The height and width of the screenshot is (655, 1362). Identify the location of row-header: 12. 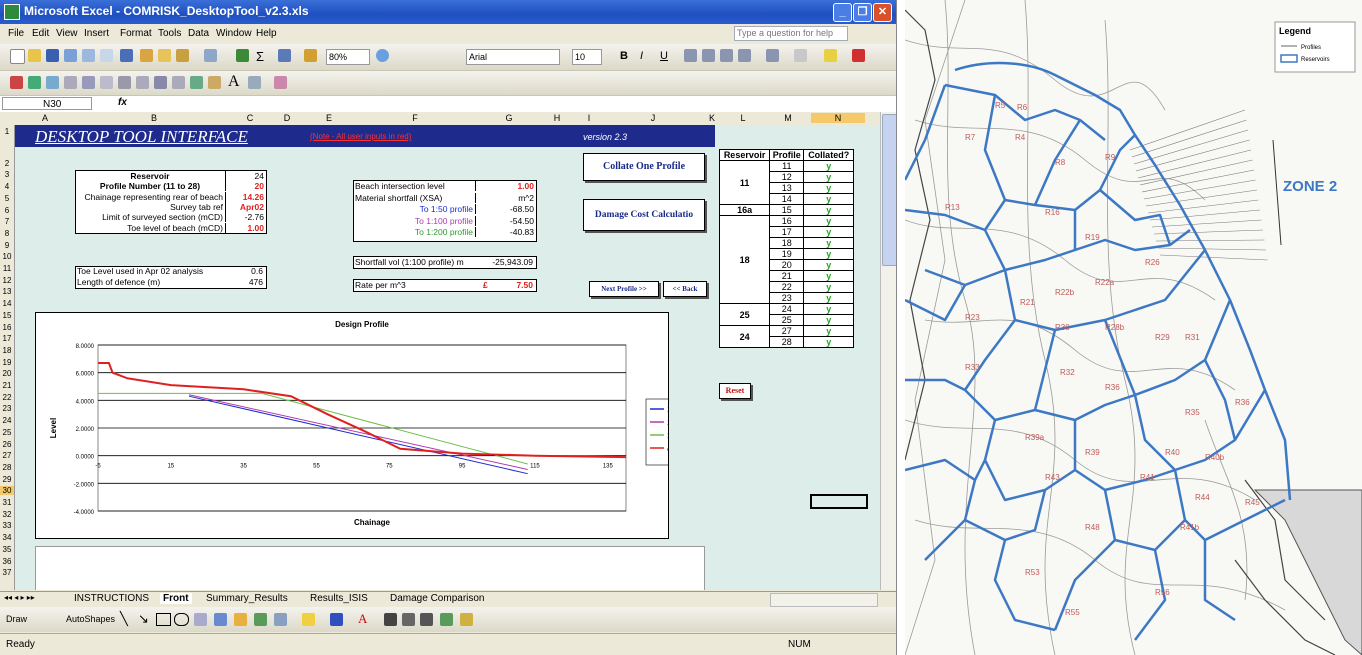
(7, 280).